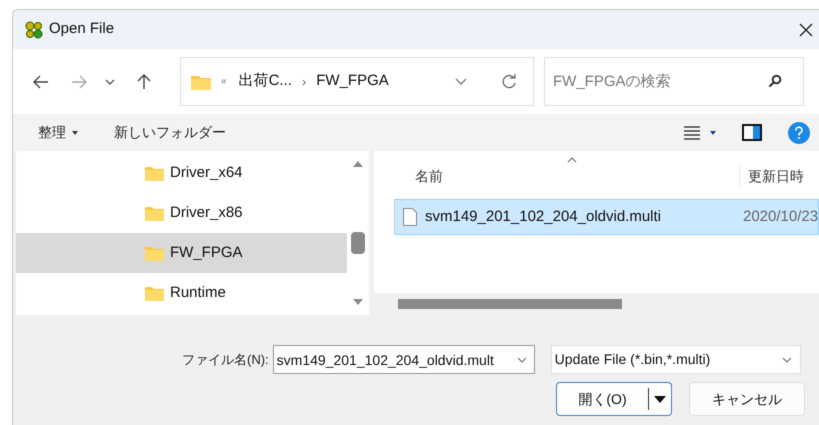 The image size is (819, 425). What do you see at coordinates (543, 216) in the screenshot?
I see `file-name: svm149_201_102_204_oldvid.multi` at bounding box center [543, 216].